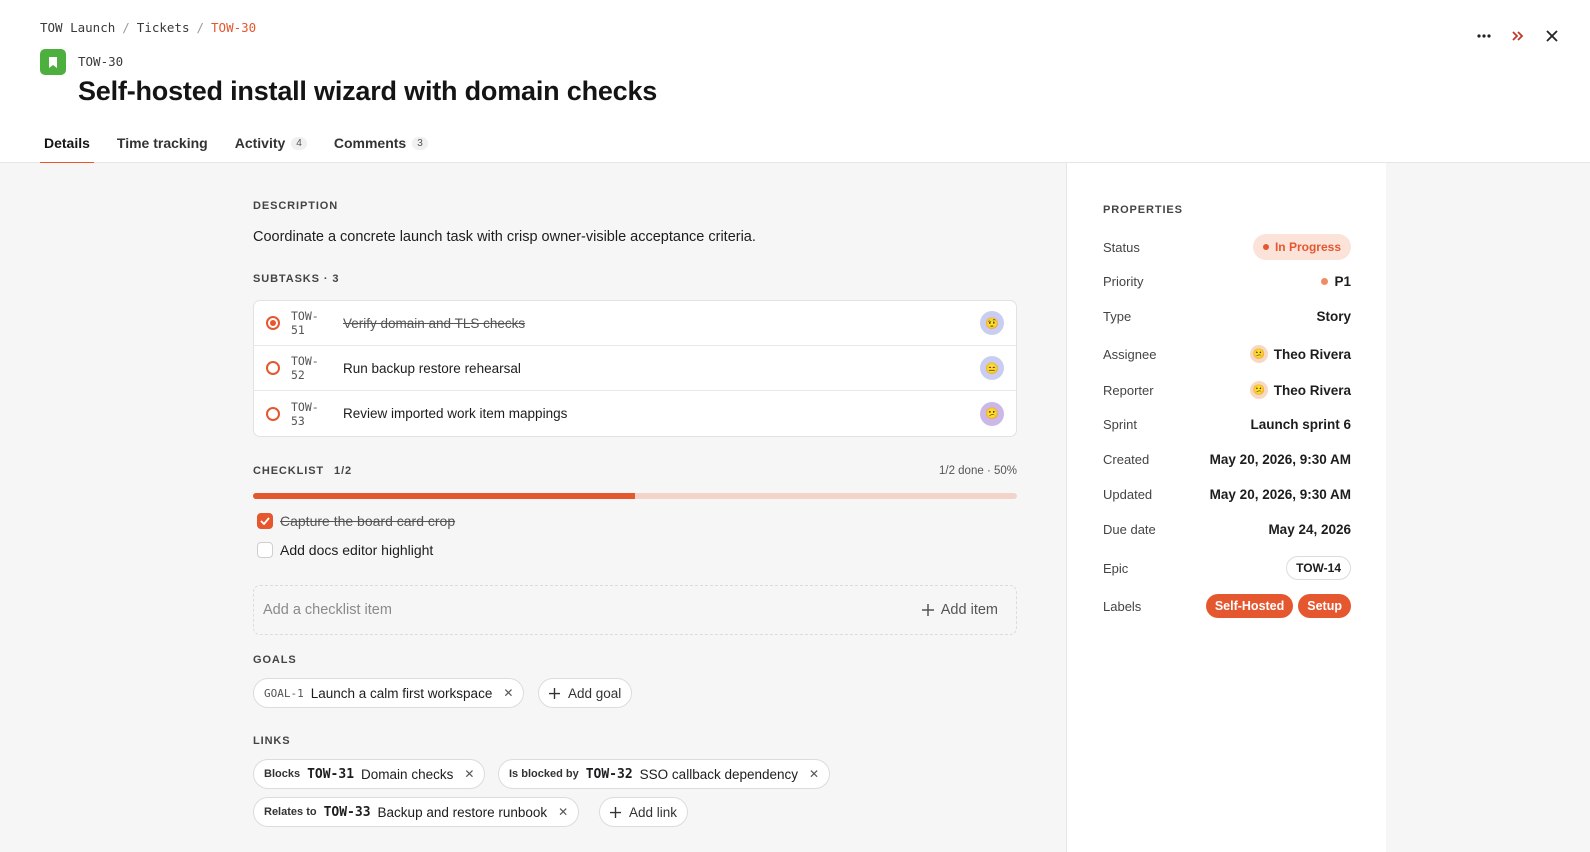 This screenshot has height=852, width=1590. Describe the element at coordinates (77, 27) in the screenshot. I see `breadcrumb-project: TOW Launch` at that location.